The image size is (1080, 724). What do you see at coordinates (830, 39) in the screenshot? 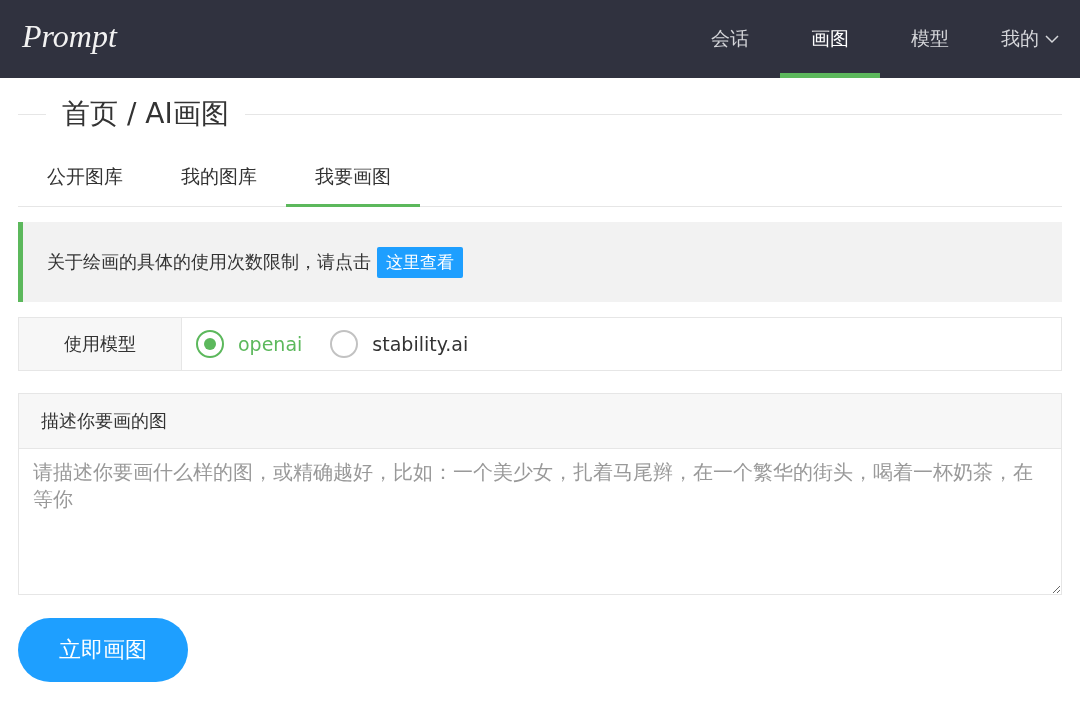
I see `nav-item: 画图` at bounding box center [830, 39].